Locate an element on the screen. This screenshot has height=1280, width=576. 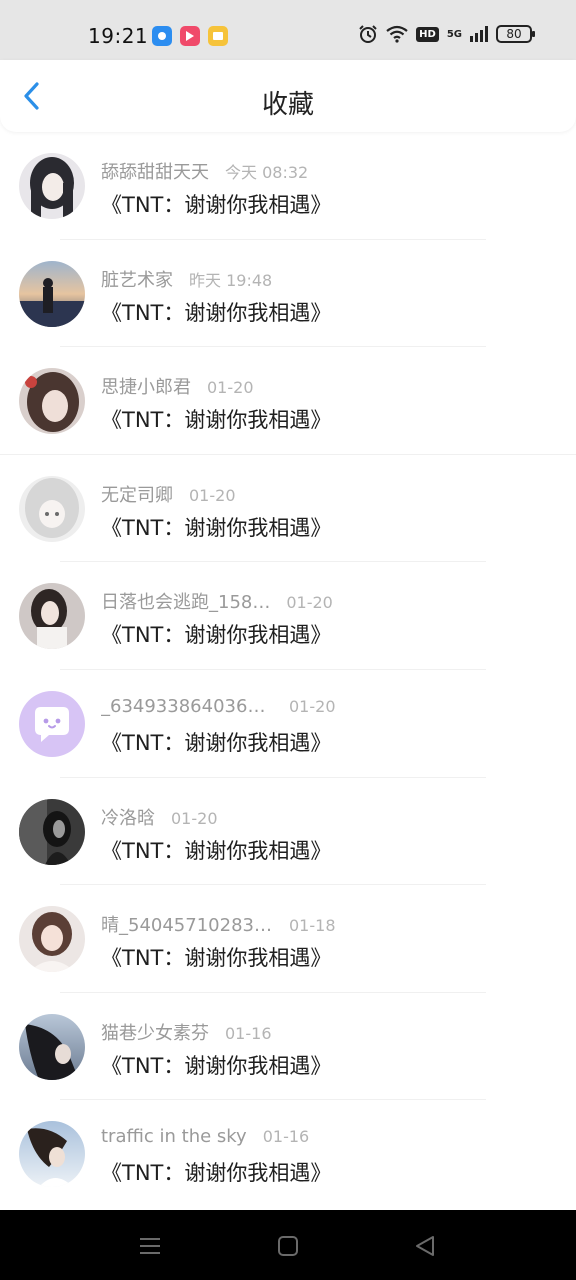
back-nav-button is located at coordinates (425, 1246).